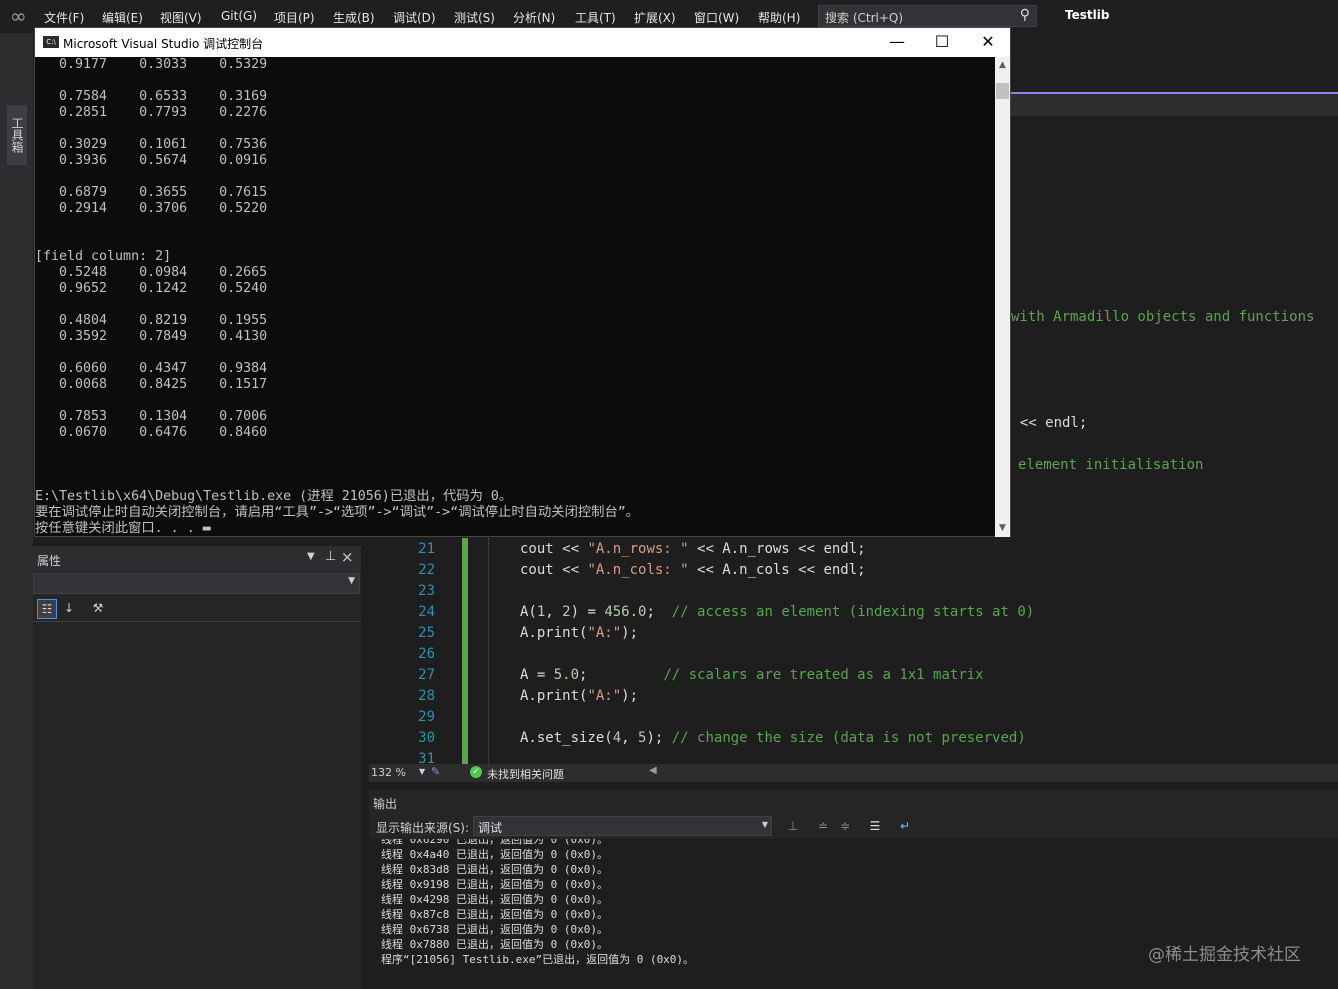 This screenshot has width=1338, height=989. Describe the element at coordinates (181, 17) in the screenshot. I see `menu-view: 视图(V)` at that location.